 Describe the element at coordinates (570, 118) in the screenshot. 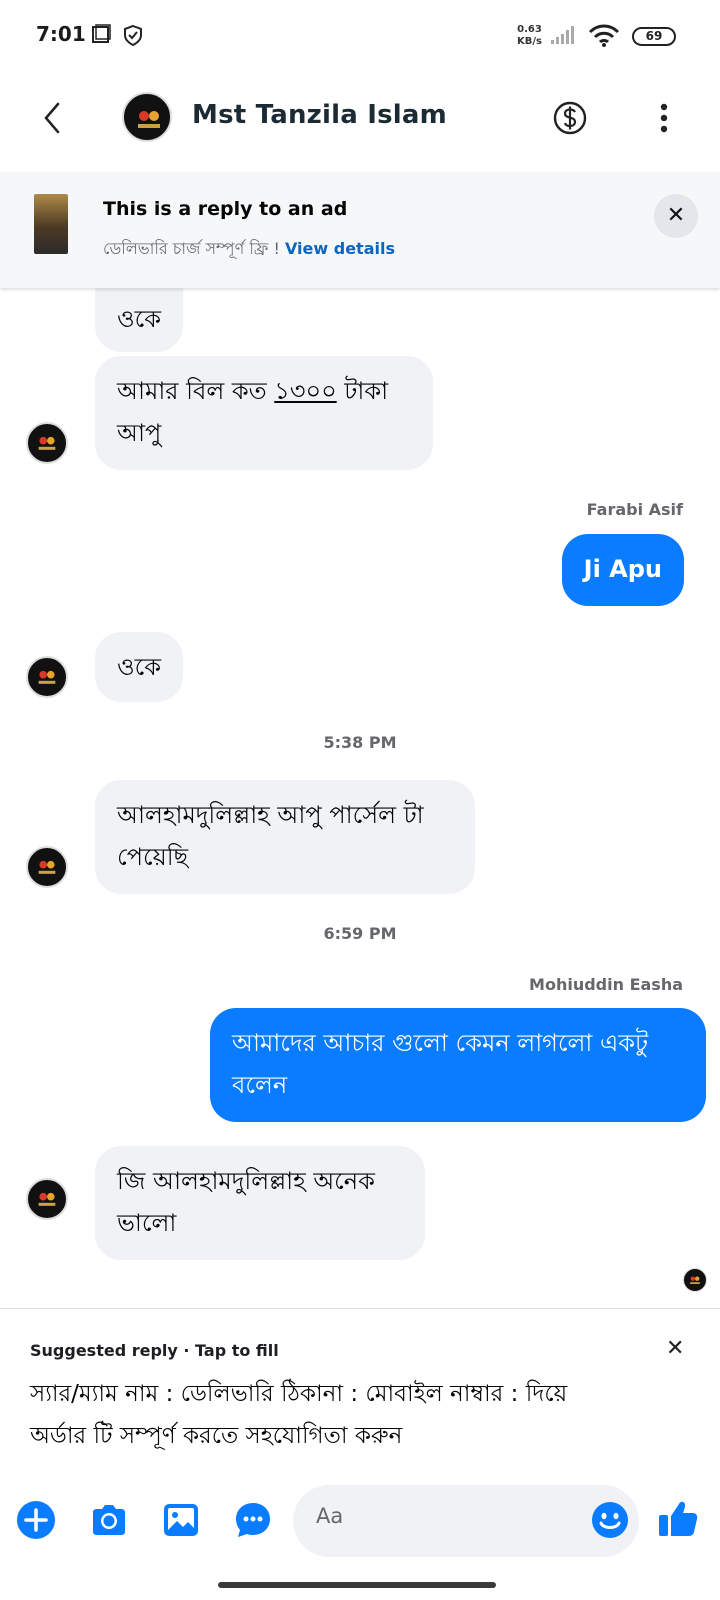

I see `dollar-icon` at that location.